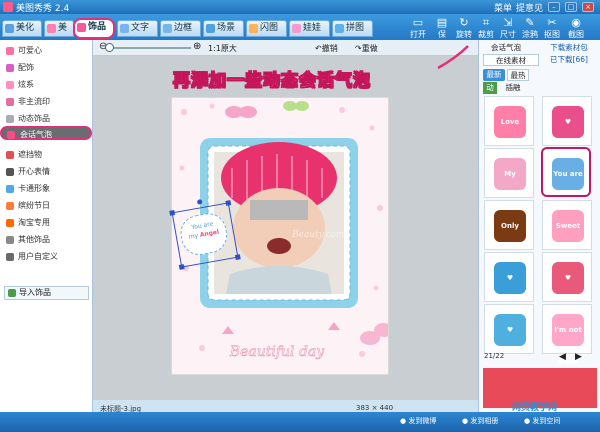  I want to click on share-space-button: ● 发到空间, so click(542, 421).